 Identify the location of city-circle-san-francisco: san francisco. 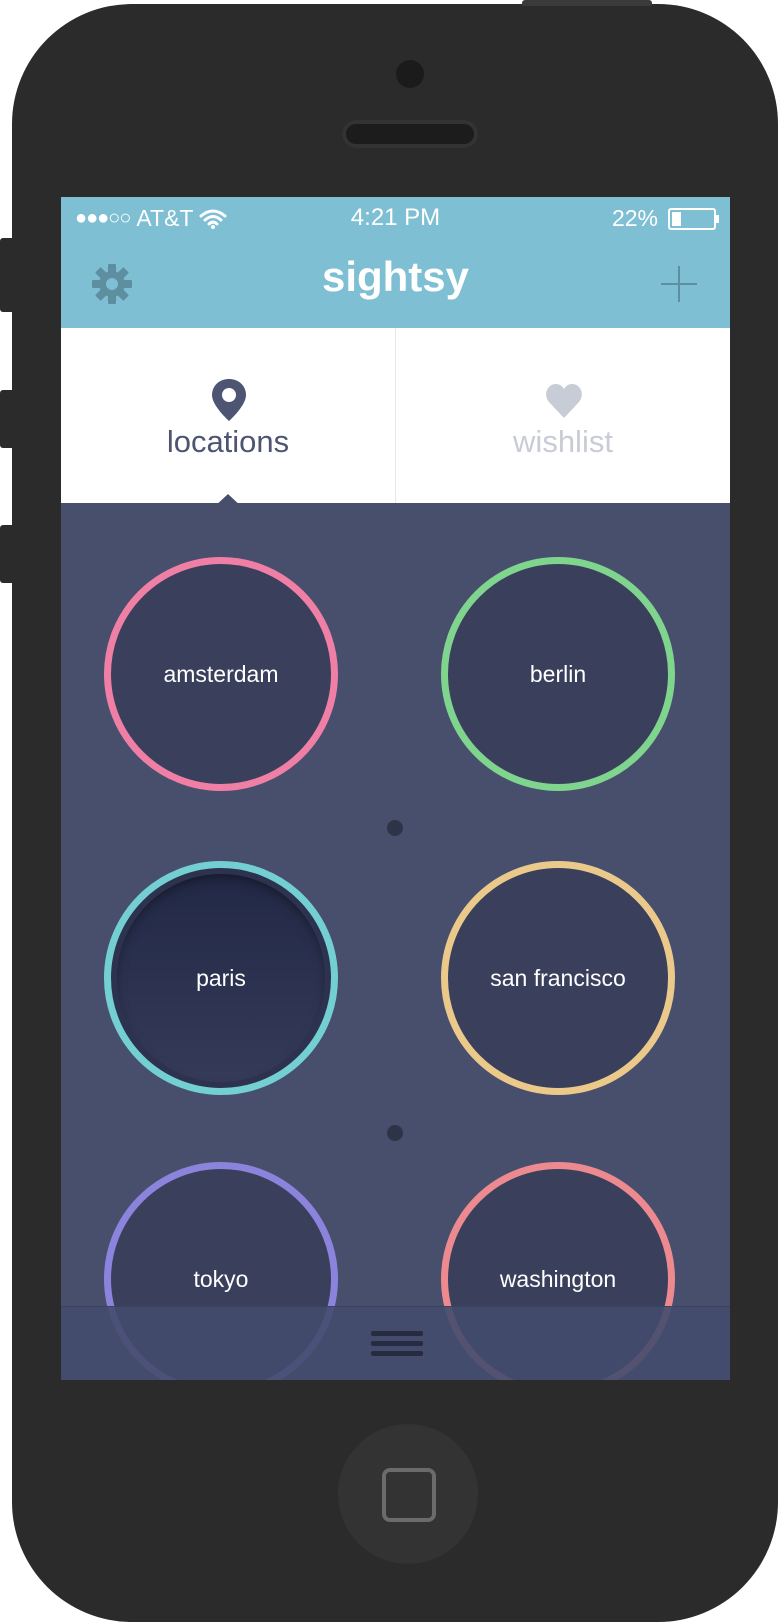
(558, 978).